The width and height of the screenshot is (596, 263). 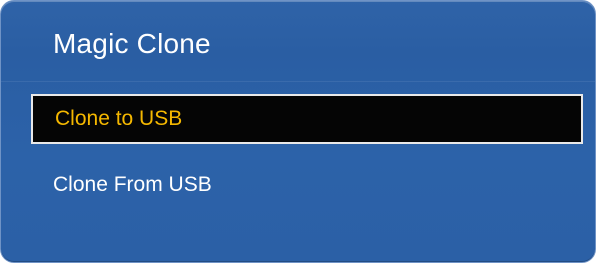 What do you see at coordinates (132, 184) in the screenshot?
I see `menu-item-label: Clone From USB` at bounding box center [132, 184].